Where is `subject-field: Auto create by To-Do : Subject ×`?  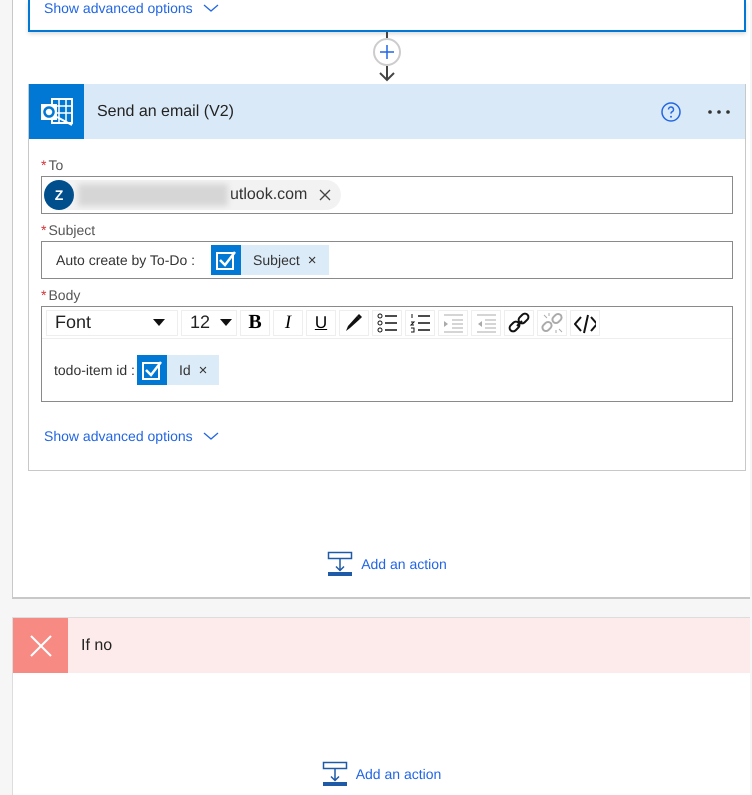
subject-field: Auto create by To-Do : Subject × is located at coordinates (387, 260).